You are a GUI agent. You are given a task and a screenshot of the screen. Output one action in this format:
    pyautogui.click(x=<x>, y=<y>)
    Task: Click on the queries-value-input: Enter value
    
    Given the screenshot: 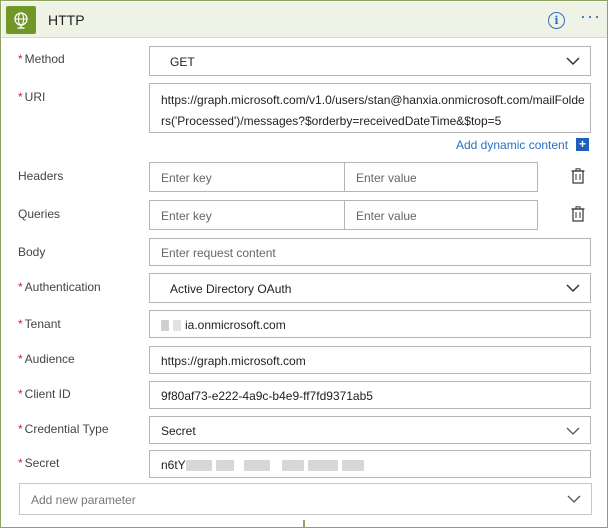 What is the action you would take?
    pyautogui.click(x=441, y=215)
    